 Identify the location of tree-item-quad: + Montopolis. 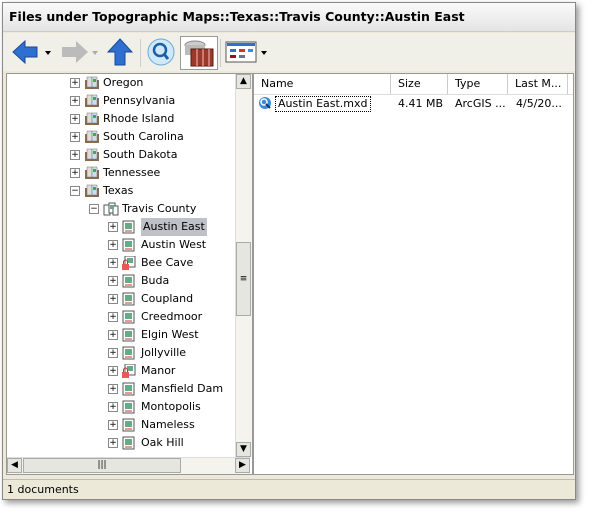
(154, 407).